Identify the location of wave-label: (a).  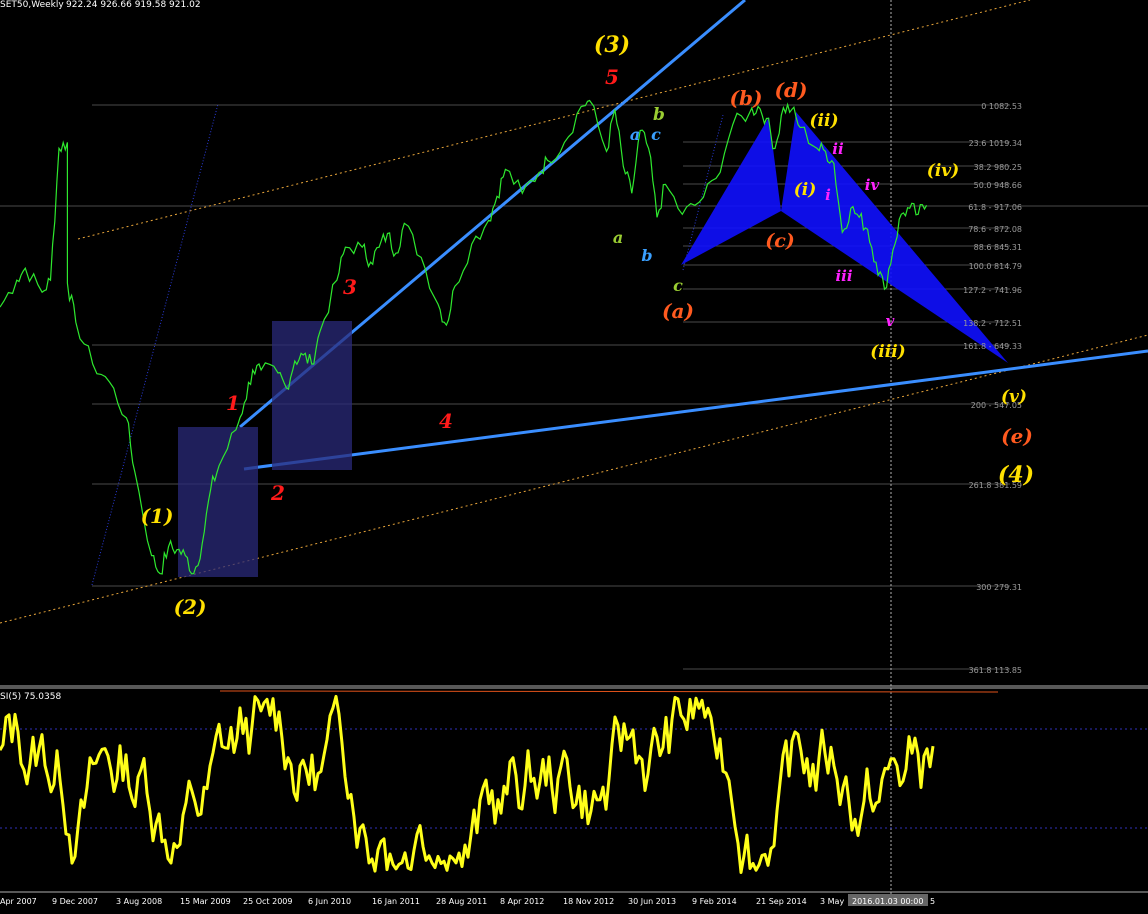
(678, 311).